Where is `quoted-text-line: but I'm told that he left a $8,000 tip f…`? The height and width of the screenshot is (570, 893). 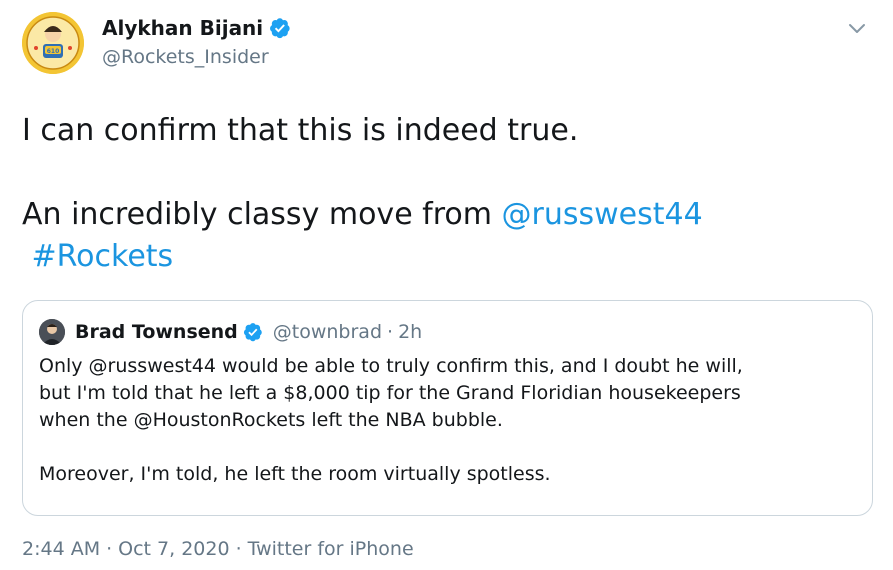 quoted-text-line: but I'm told that he left a $8,000 tip f… is located at coordinates (390, 393).